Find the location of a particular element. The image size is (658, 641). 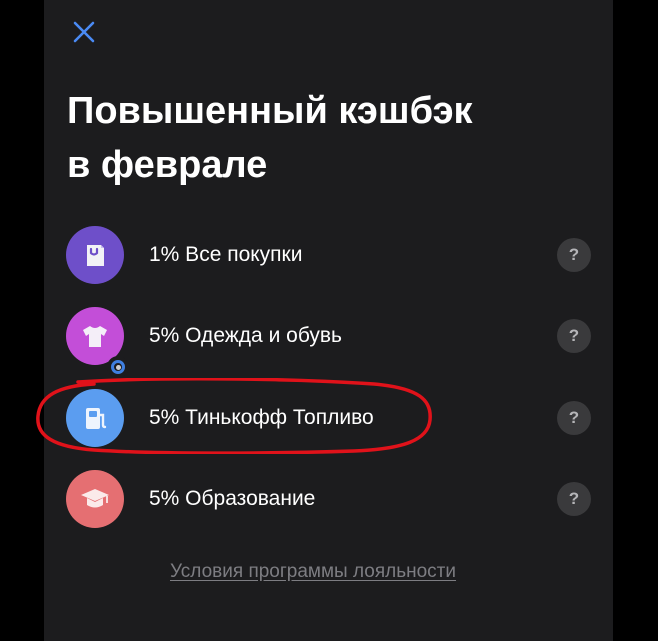

cashback-item-clothing: 5% Одежда и обувь ? is located at coordinates (331, 342).